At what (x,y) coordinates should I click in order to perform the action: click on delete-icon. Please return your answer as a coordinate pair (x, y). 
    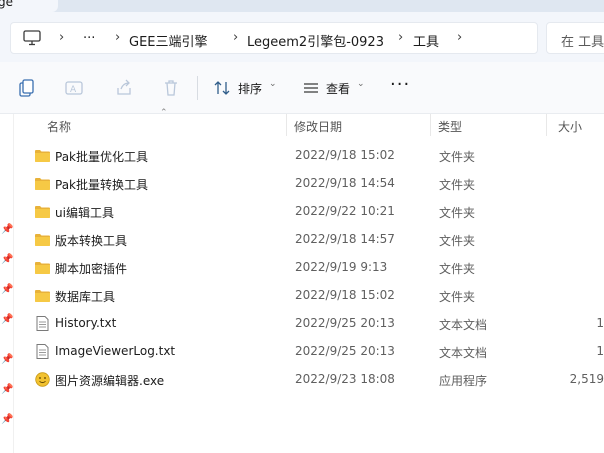
    Looking at the image, I should click on (171, 88).